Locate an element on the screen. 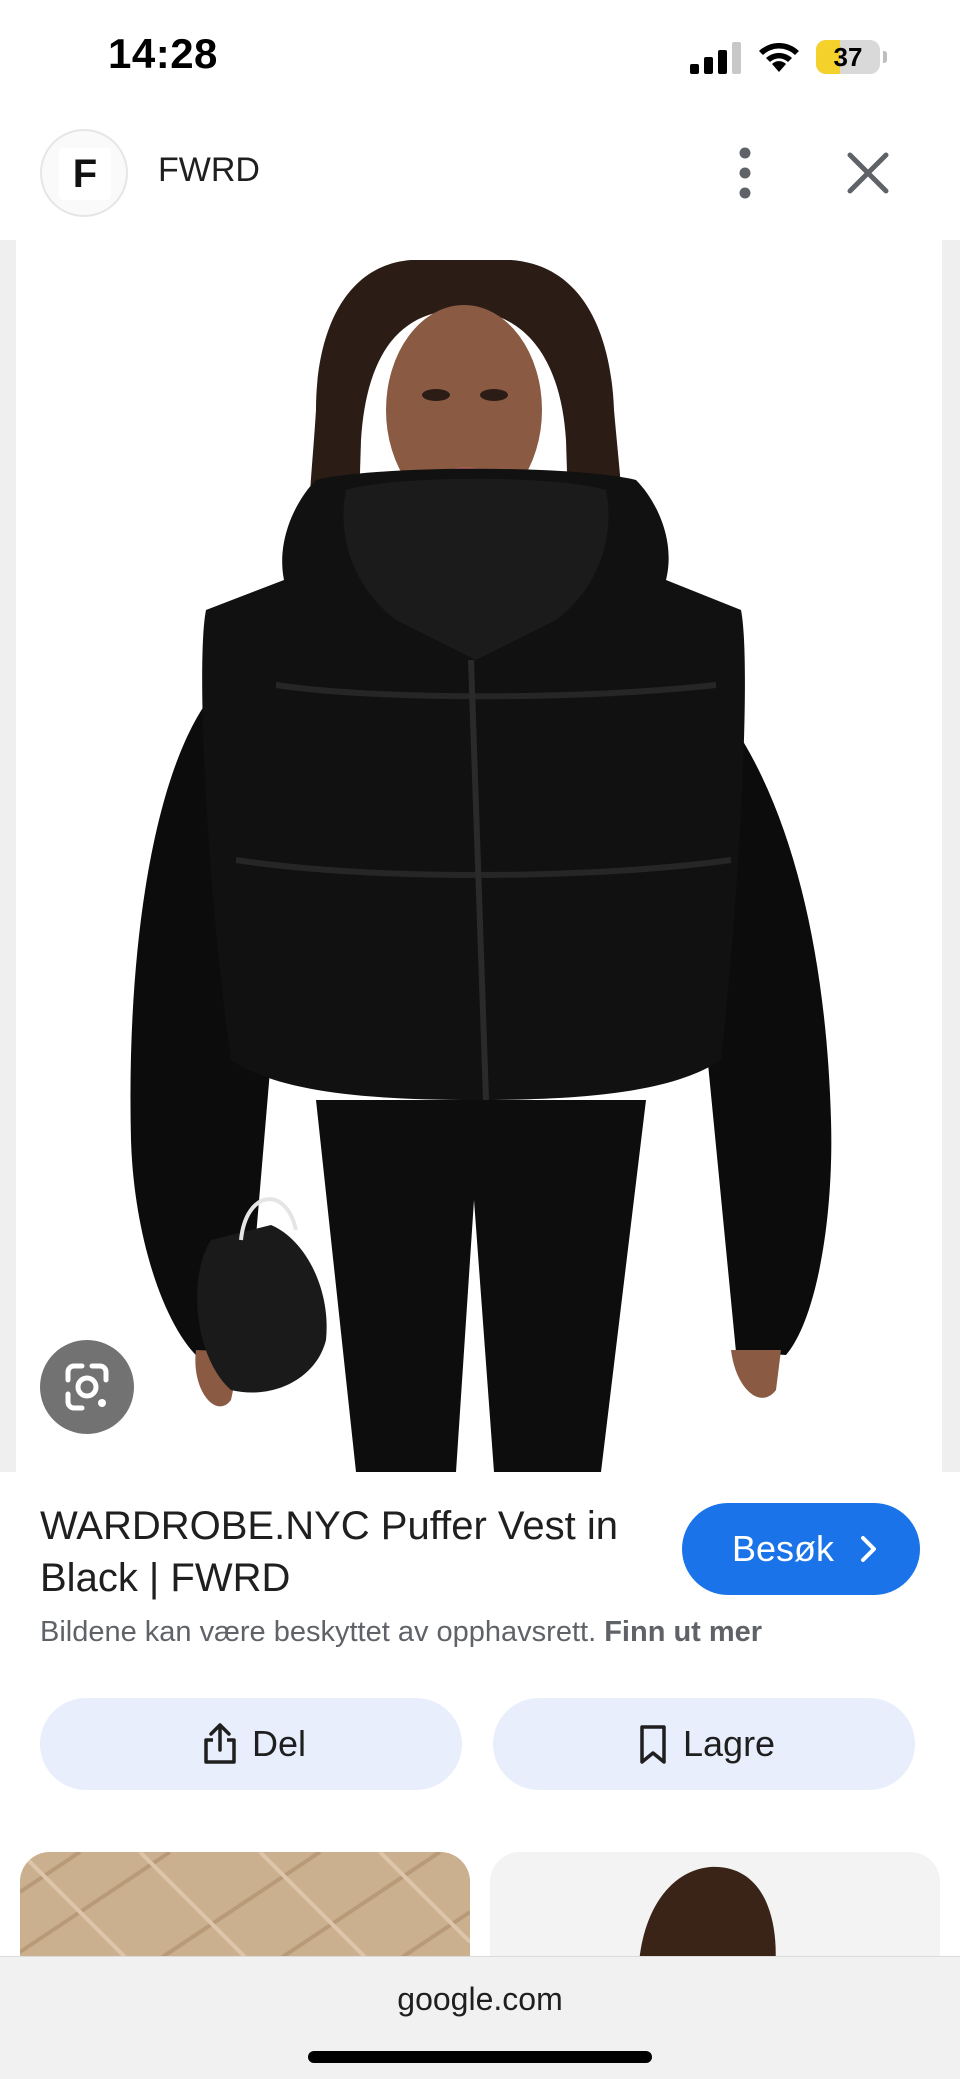 This screenshot has width=960, height=2079. browser-address-bar: google.com is located at coordinates (480, 2017).